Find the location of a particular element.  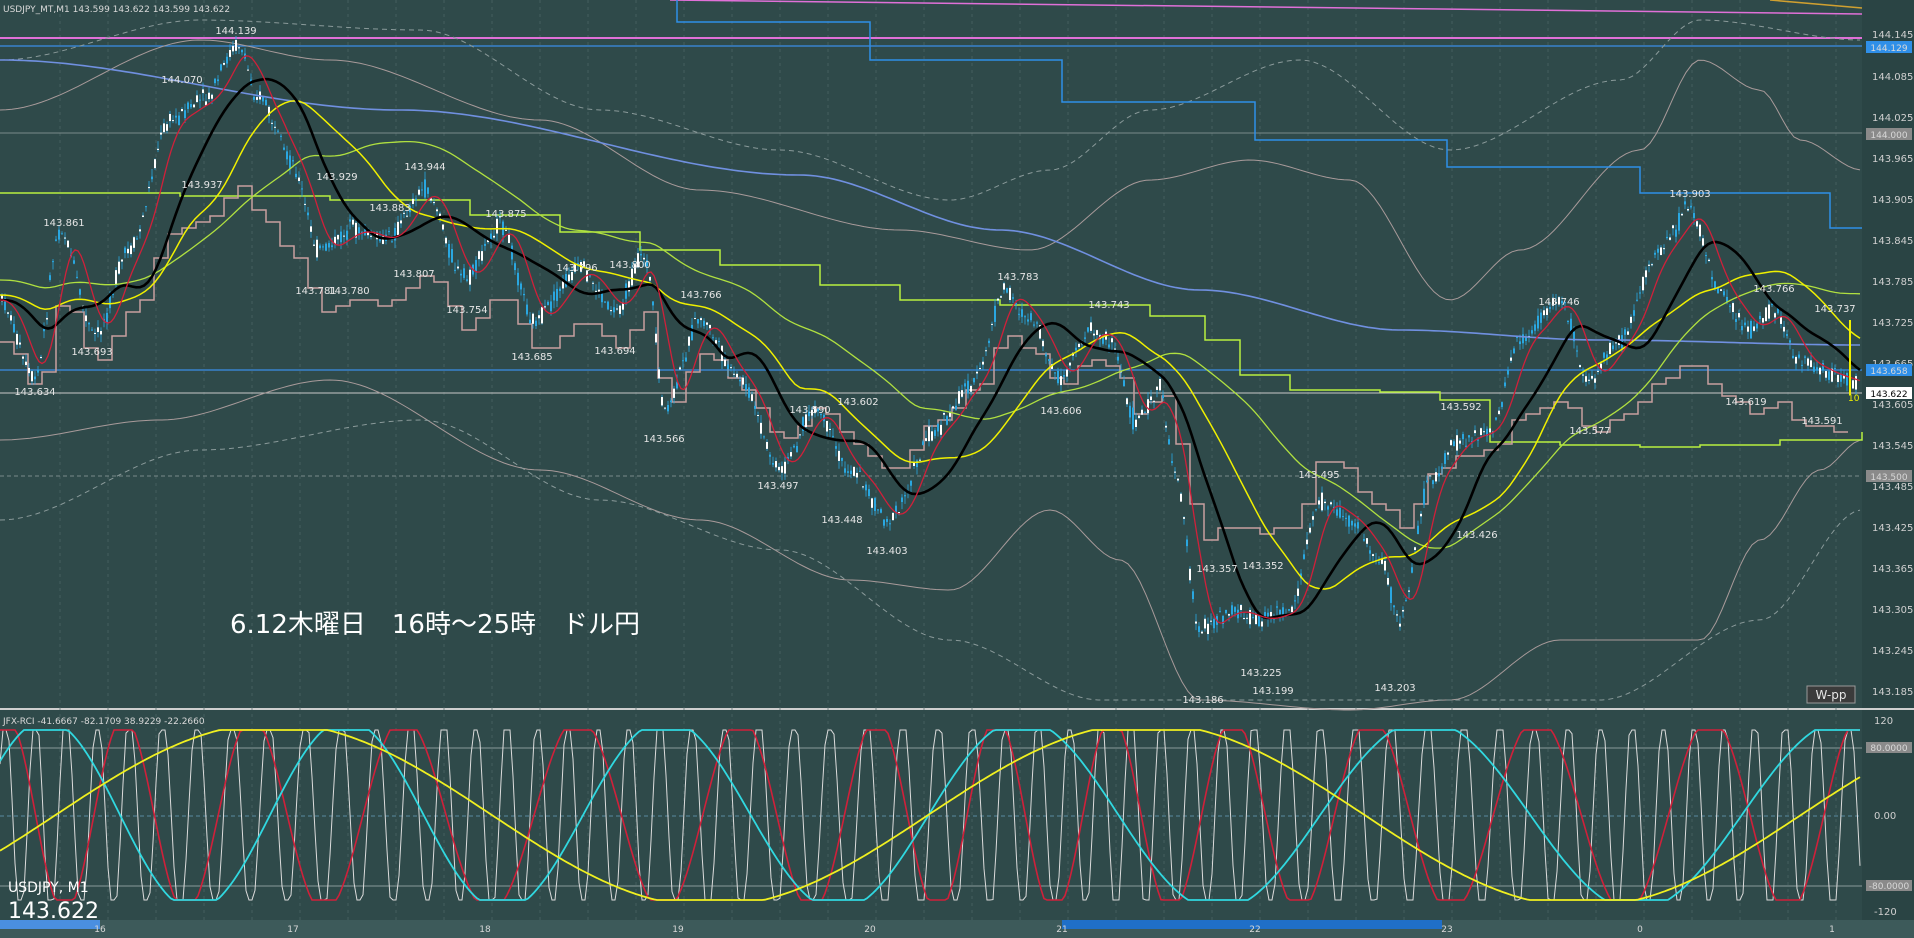

price-axis-label: 143.905 is located at coordinates (1892, 200).